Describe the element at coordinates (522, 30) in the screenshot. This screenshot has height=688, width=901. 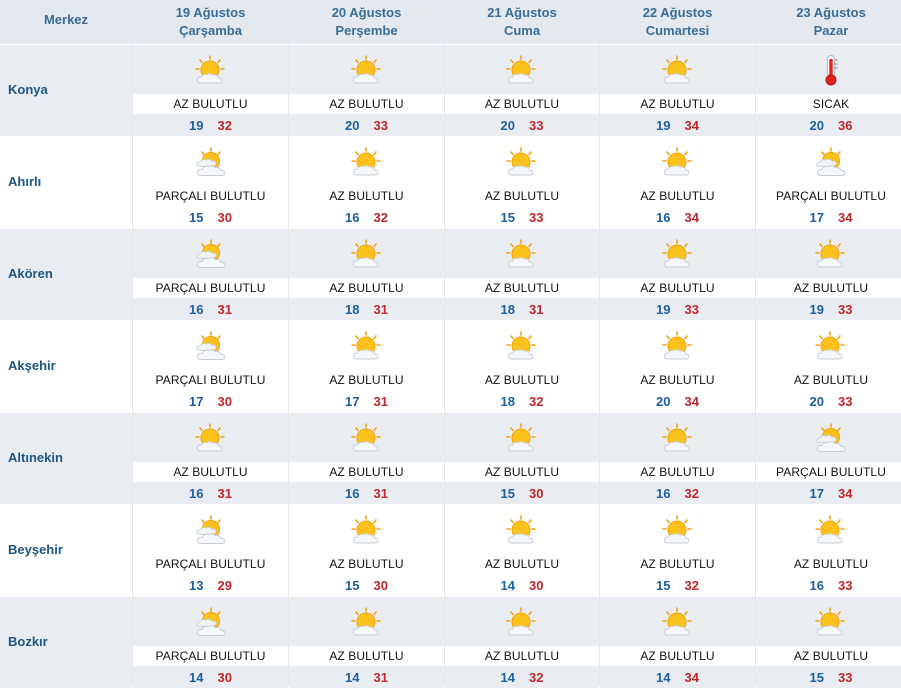
I see `header-weekday: Cuma` at that location.